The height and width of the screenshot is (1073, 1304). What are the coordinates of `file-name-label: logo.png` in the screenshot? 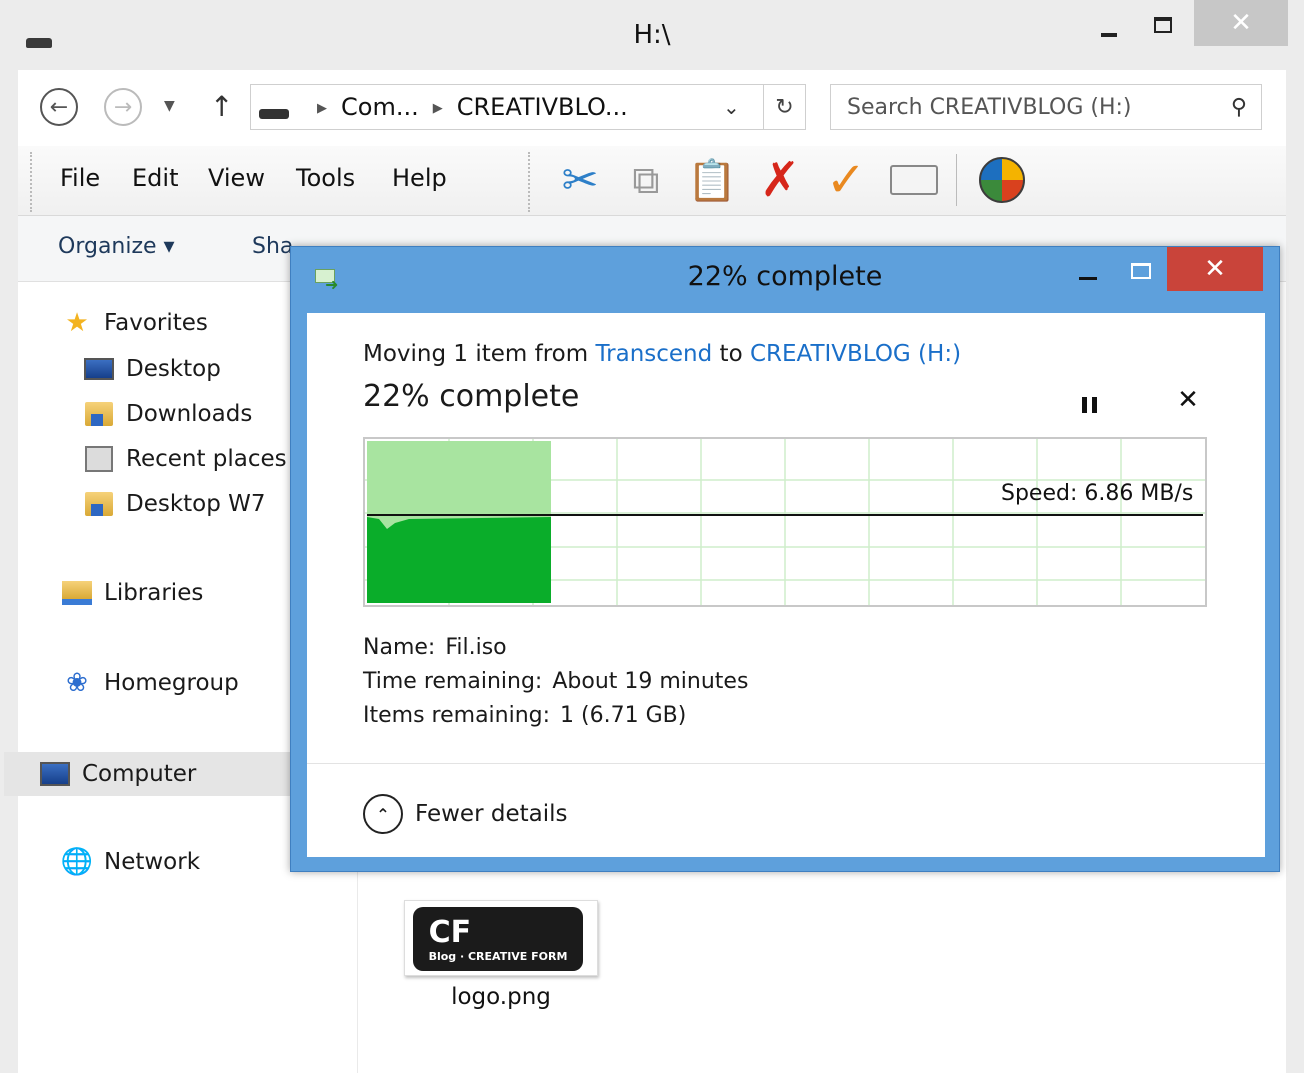 It's located at (501, 997).